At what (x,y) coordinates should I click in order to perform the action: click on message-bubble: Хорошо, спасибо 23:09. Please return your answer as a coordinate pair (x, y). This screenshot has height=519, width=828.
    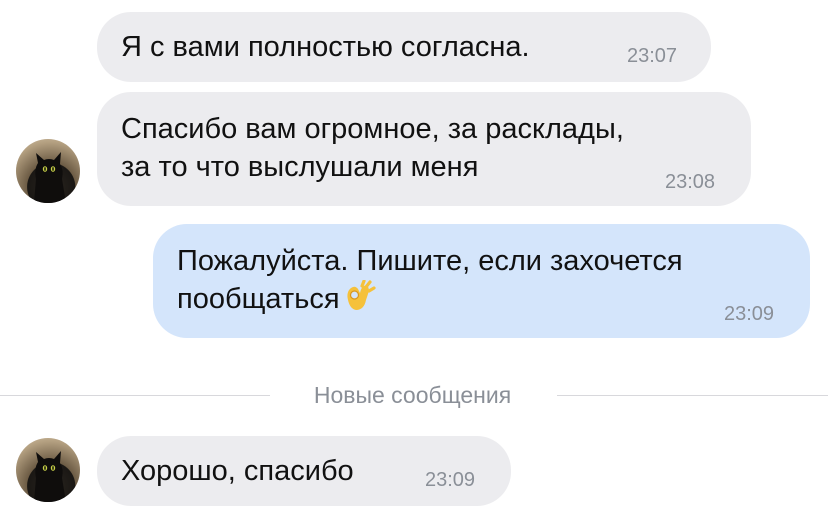
    Looking at the image, I should click on (304, 471).